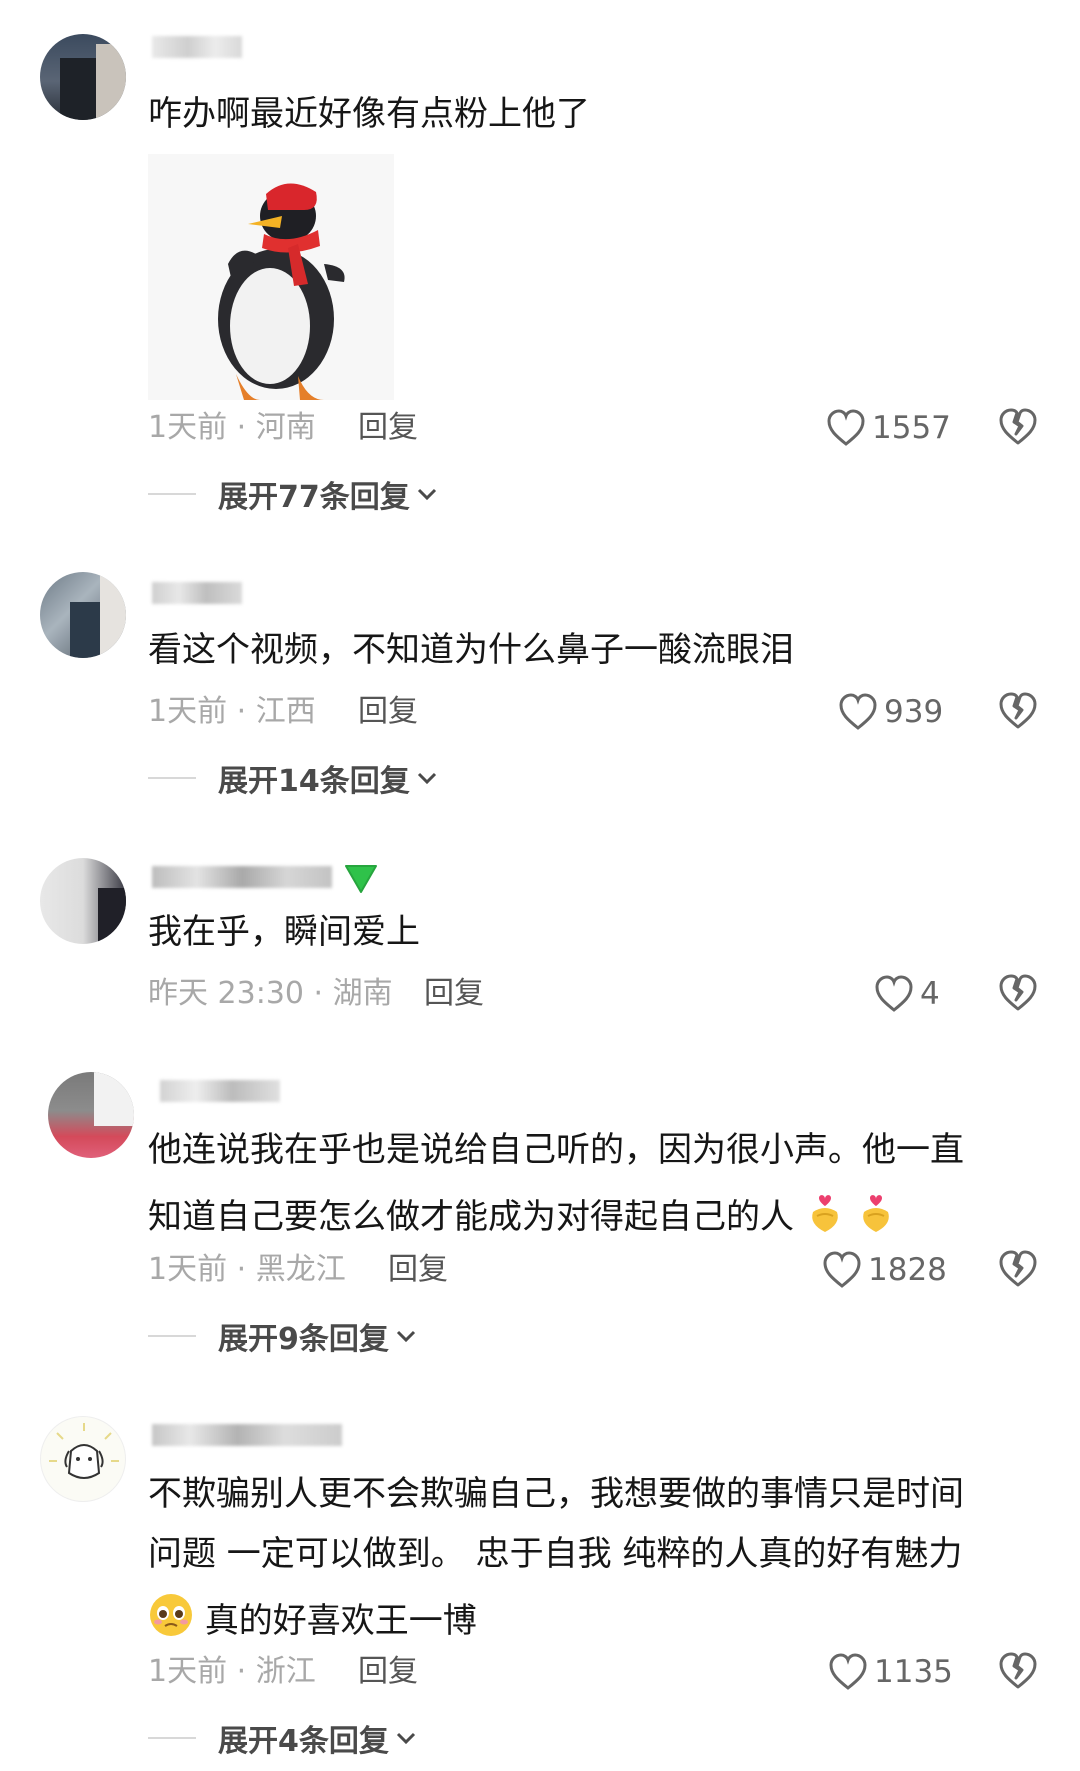  I want to click on expand-replies-button: 展开9条回复, so click(282, 1336).